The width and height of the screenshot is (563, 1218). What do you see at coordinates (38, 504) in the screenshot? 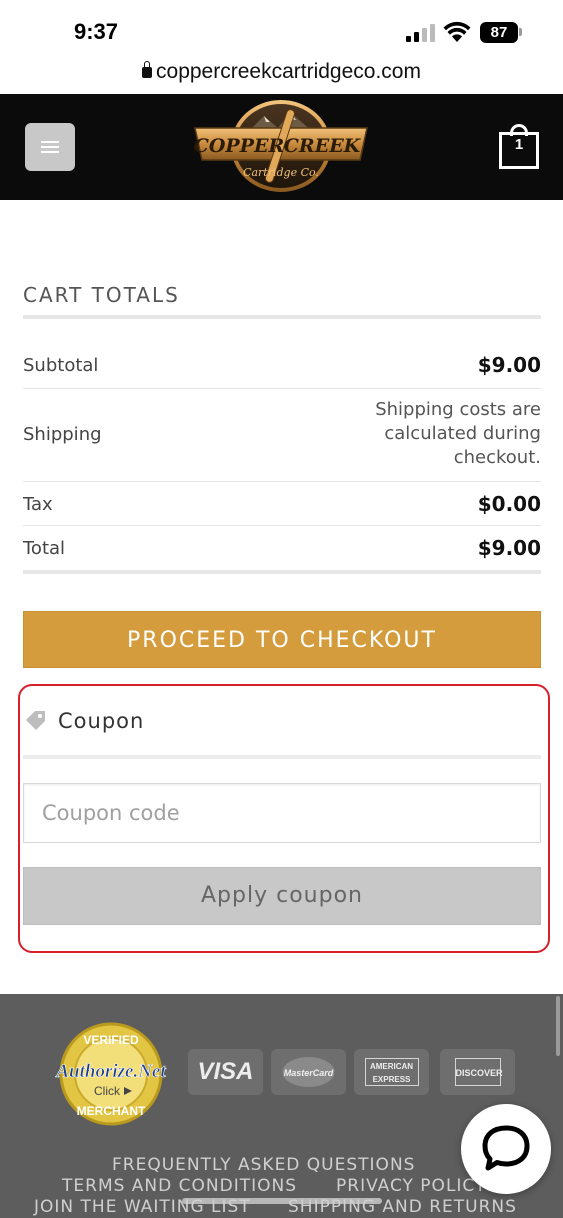
I see `tax-label: Tax` at bounding box center [38, 504].